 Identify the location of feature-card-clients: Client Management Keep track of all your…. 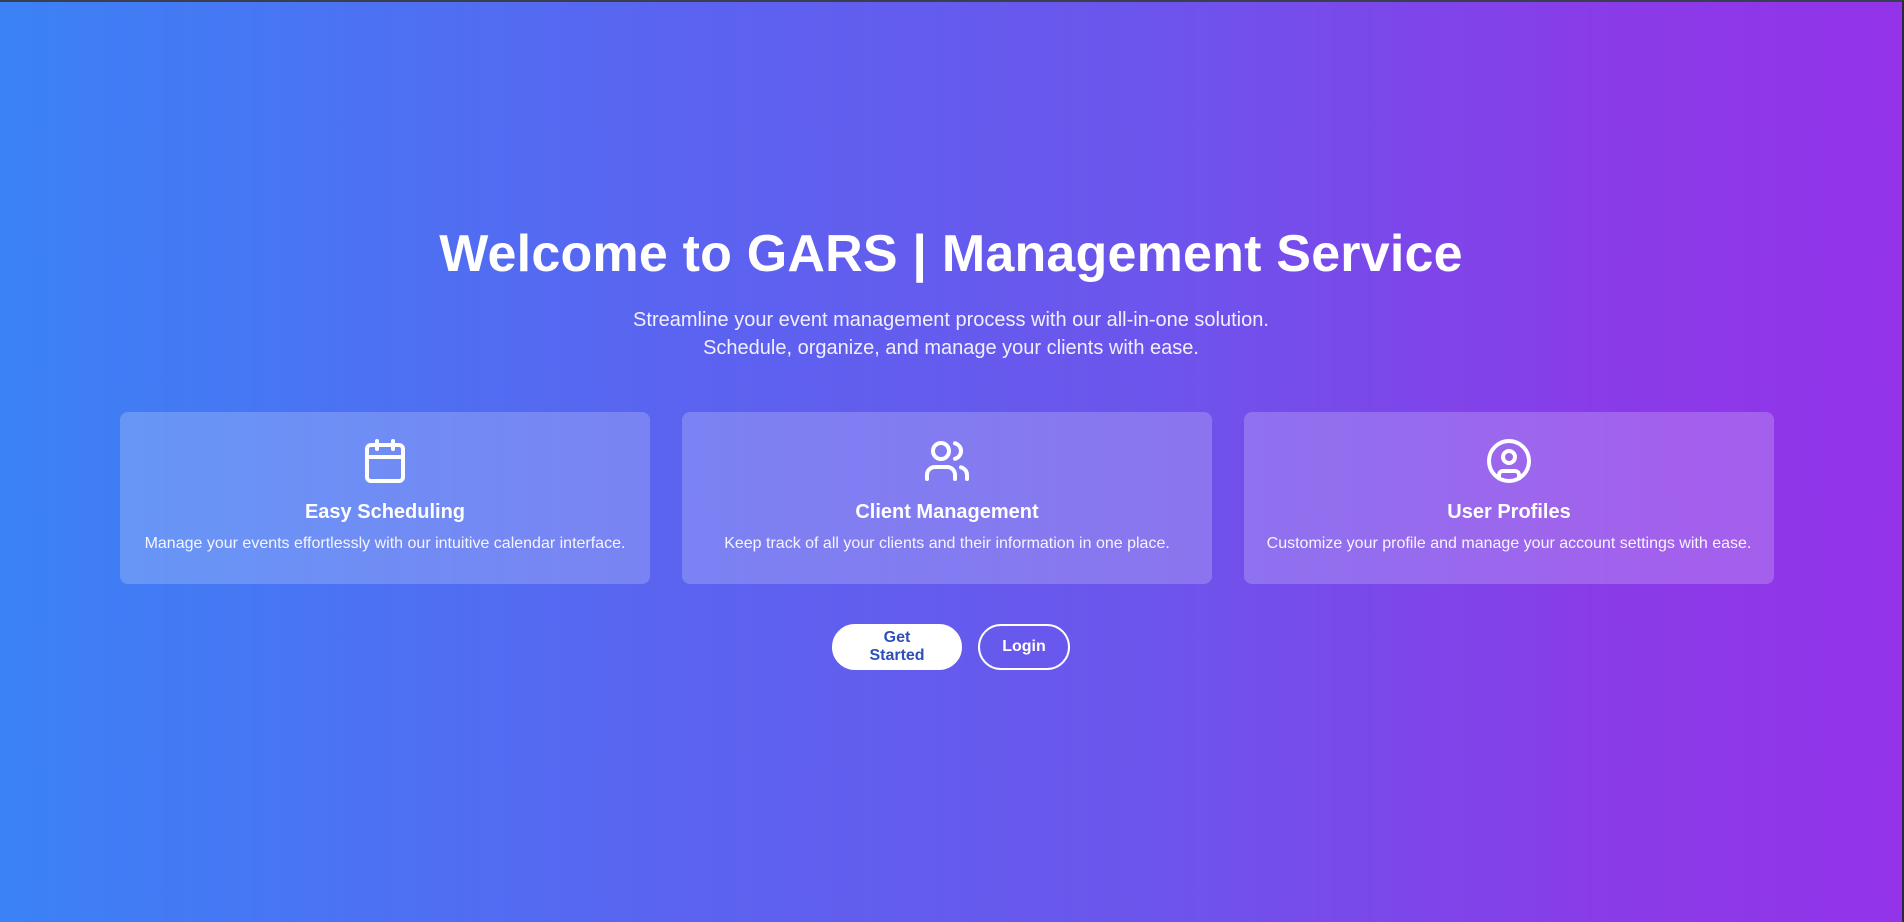
(947, 498).